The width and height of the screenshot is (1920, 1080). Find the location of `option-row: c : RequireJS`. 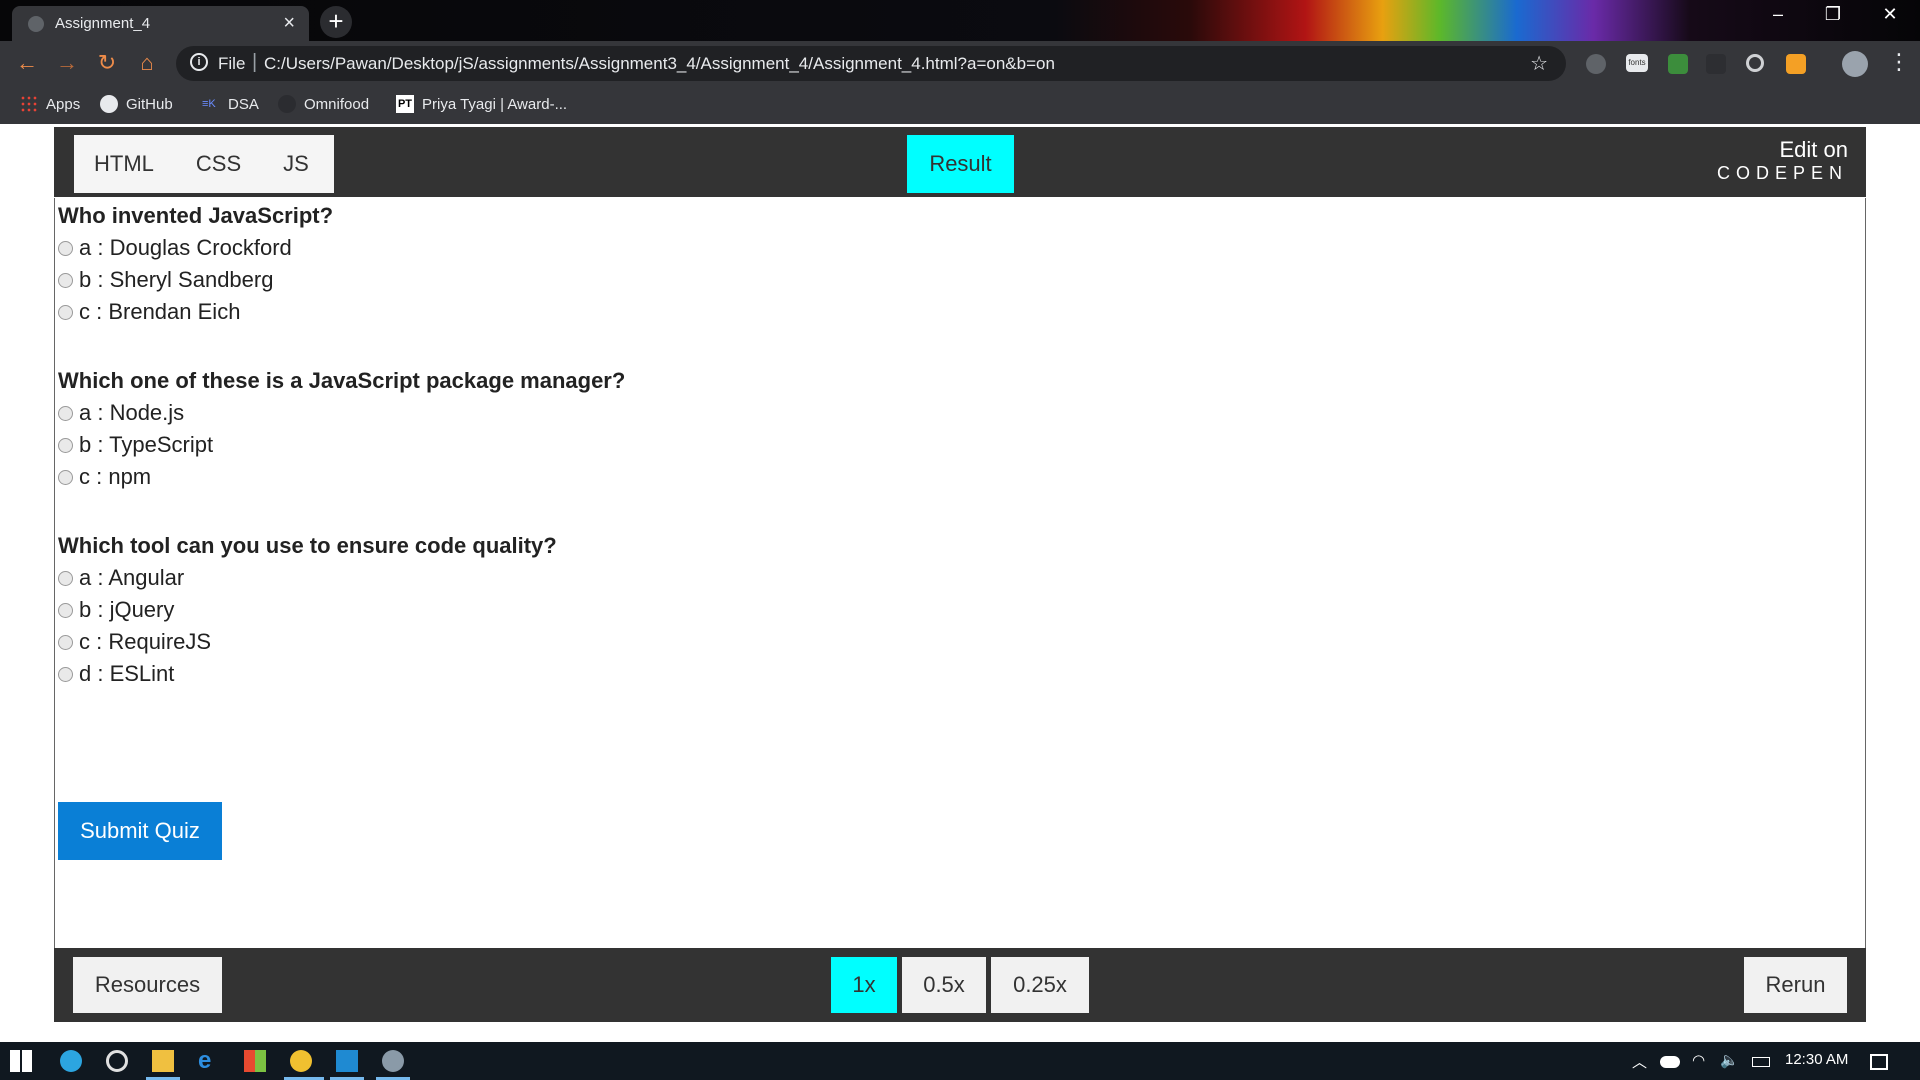

option-row: c : RequireJS is located at coordinates (341, 642).